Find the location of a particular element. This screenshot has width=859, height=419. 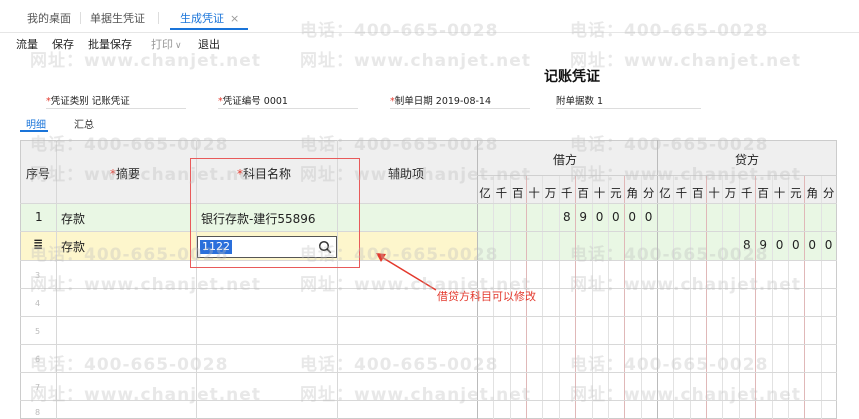

voucher-number-field: *凭证编号 0001 is located at coordinates (253, 100).